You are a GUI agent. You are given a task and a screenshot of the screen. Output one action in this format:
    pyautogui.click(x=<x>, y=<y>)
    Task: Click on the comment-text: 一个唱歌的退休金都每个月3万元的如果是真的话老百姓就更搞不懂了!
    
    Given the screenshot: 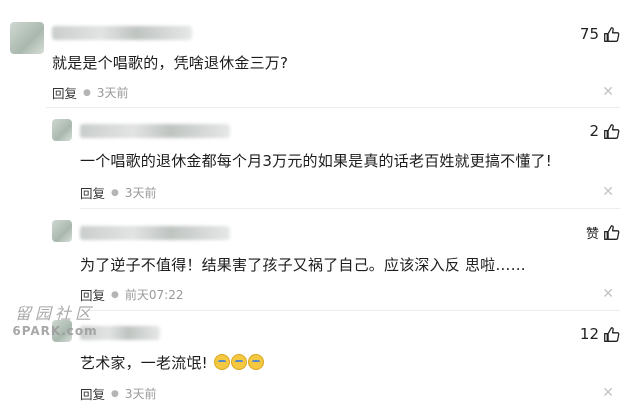 What is the action you would take?
    pyautogui.click(x=316, y=161)
    